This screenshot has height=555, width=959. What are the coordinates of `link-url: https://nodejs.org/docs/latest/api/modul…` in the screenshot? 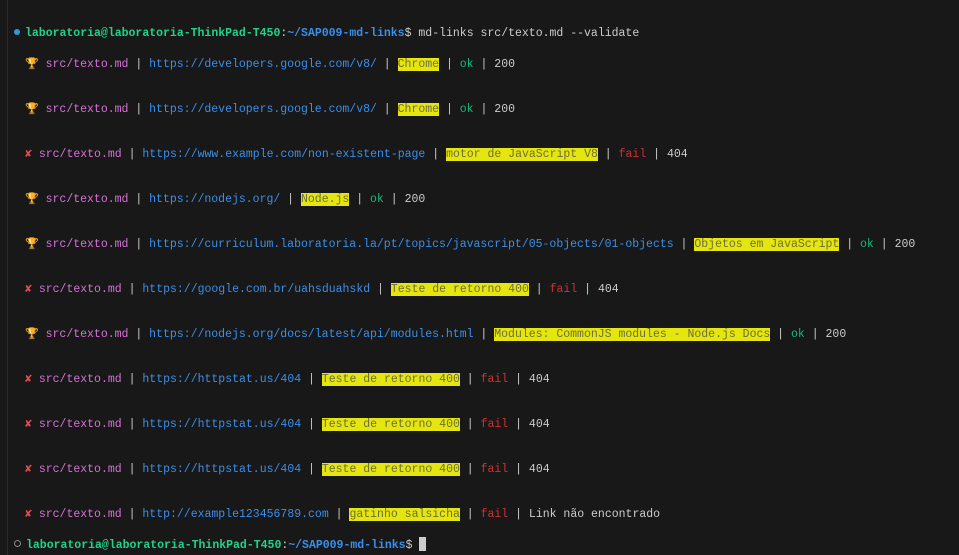 It's located at (311, 334).